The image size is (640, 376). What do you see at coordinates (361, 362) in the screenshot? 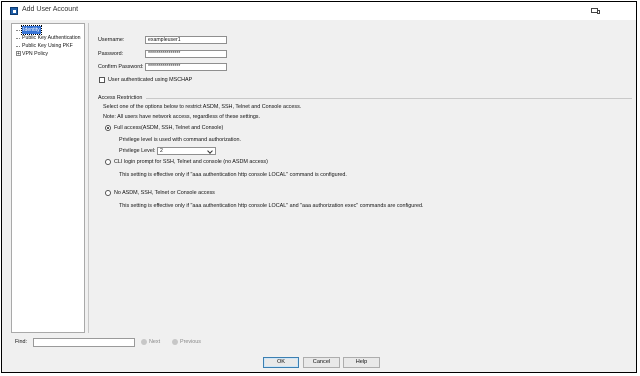
I see `help-button: Help` at bounding box center [361, 362].